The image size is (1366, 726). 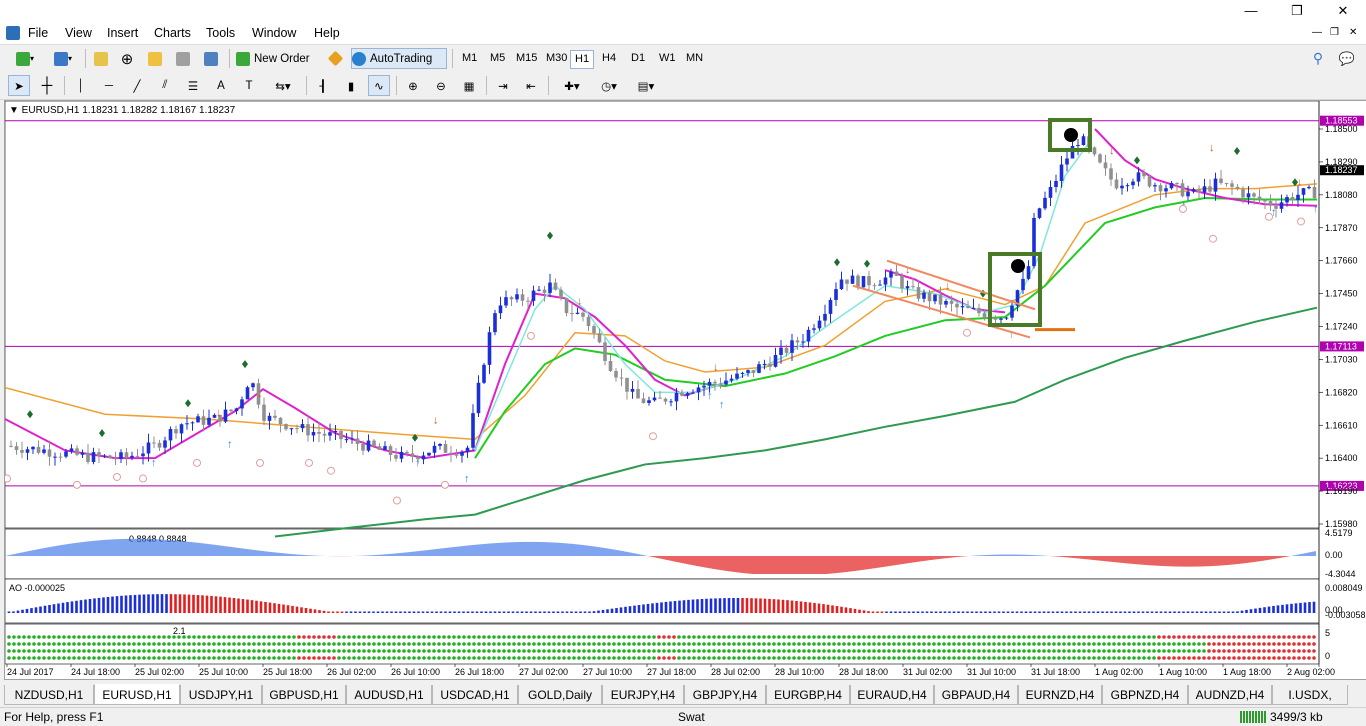 I want to click on bar-chart-button: ┨, so click(x=323, y=85).